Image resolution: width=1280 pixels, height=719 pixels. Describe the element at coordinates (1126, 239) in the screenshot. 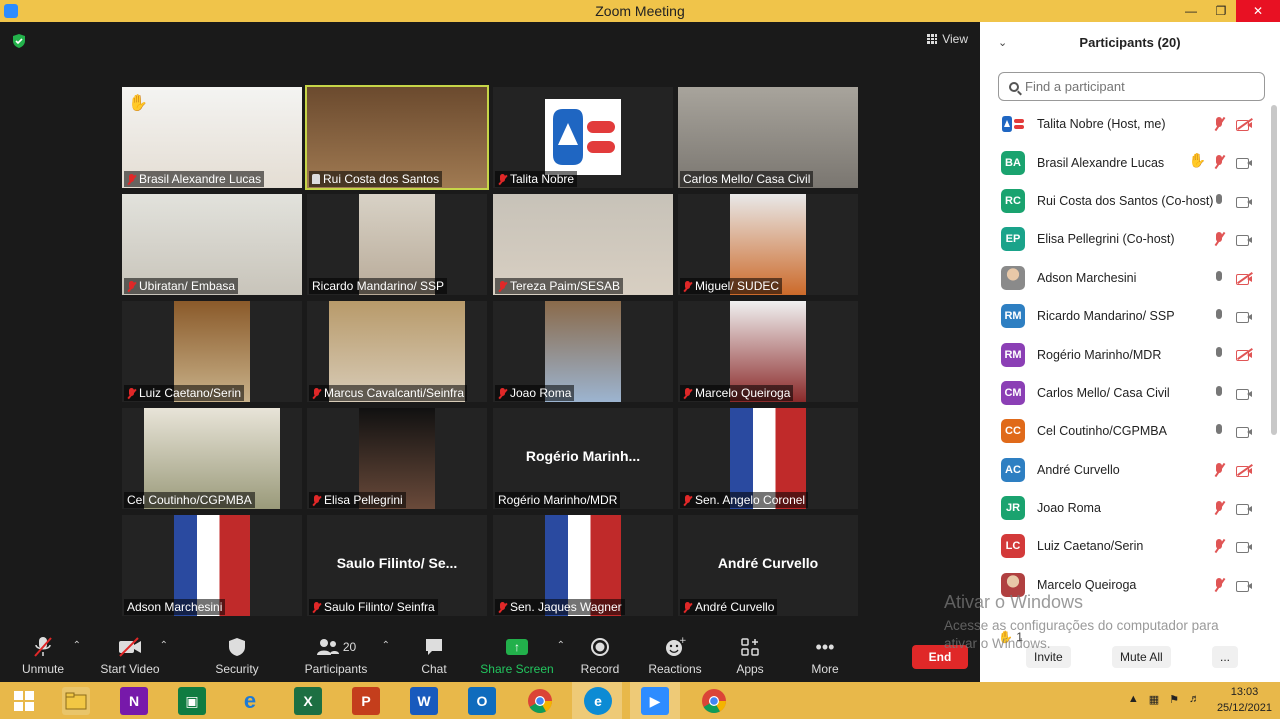

I see `participant-row: EP Elisa Pellegrini (Co-host)` at that location.